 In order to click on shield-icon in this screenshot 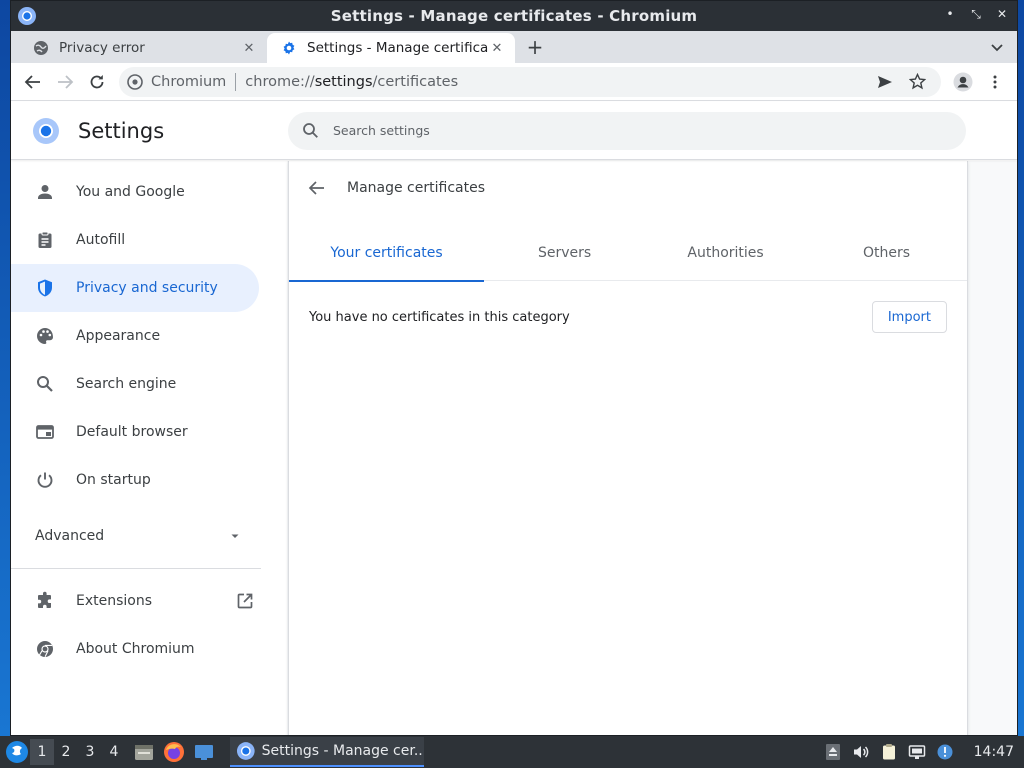, I will do `click(45, 288)`.